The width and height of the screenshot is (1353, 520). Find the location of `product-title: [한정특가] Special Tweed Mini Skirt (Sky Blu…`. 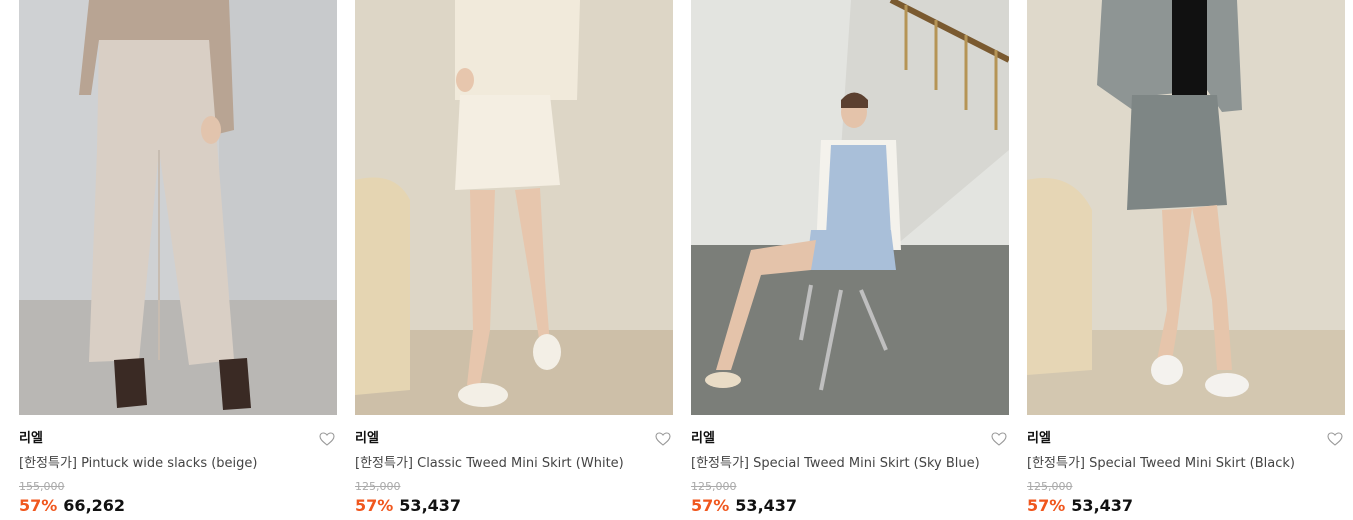

product-title: [한정특가] Special Tweed Mini Skirt (Sky Blu… is located at coordinates (850, 464).